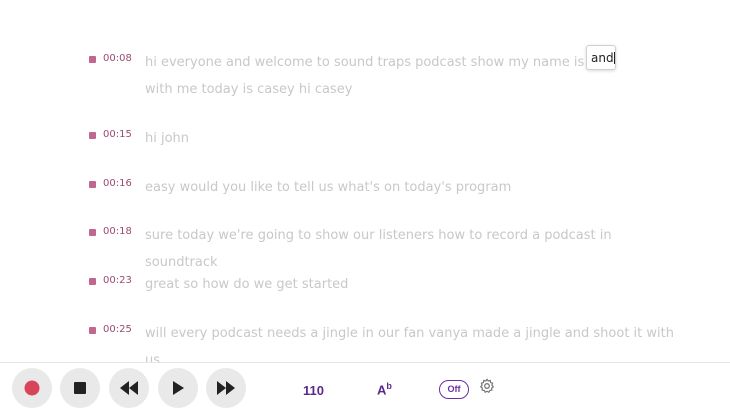  I want to click on stop-button, so click(80, 388).